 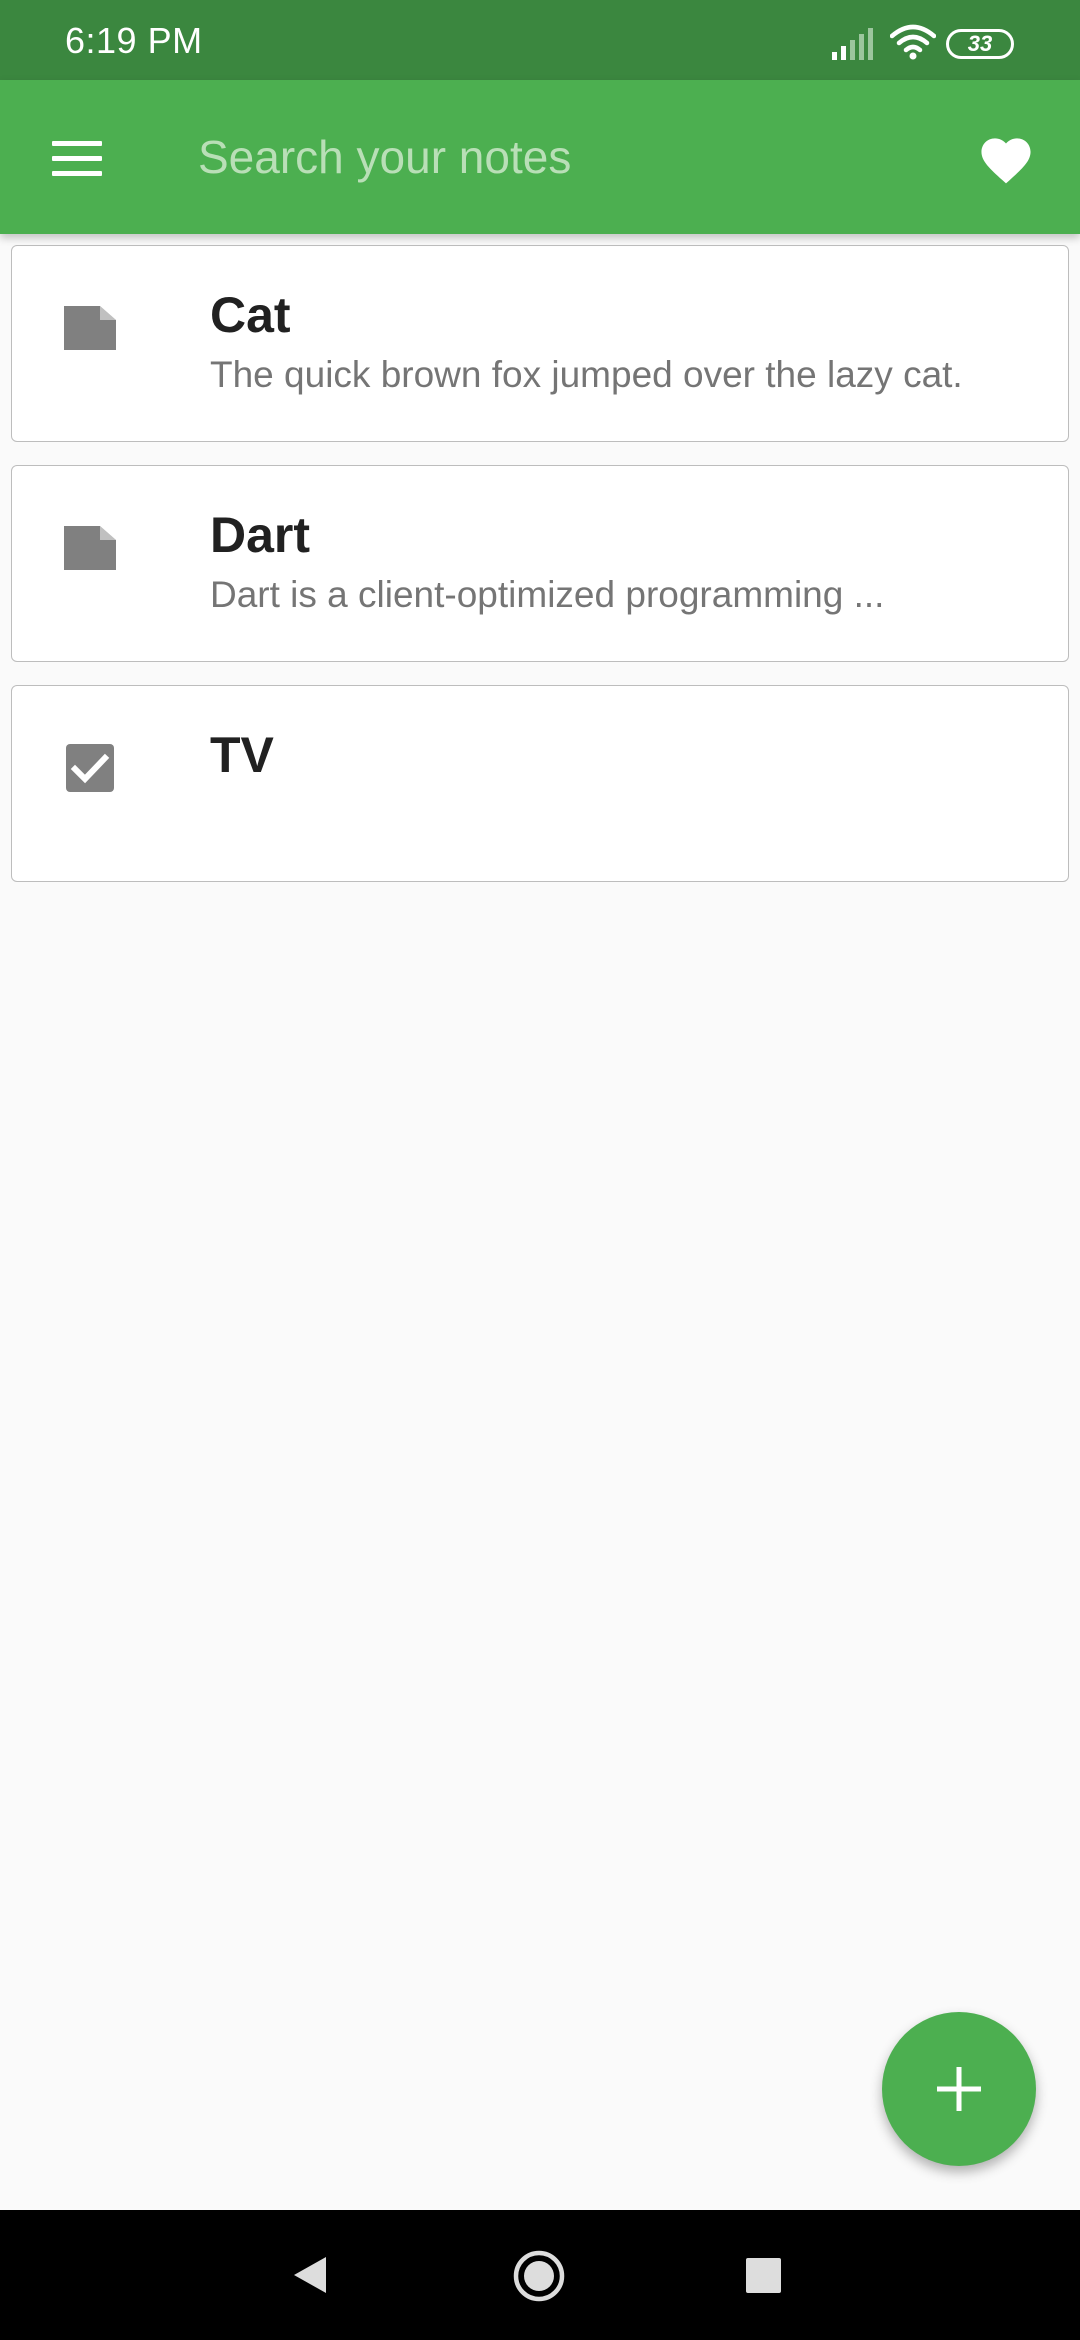 I want to click on app-bar, so click(x=540, y=157).